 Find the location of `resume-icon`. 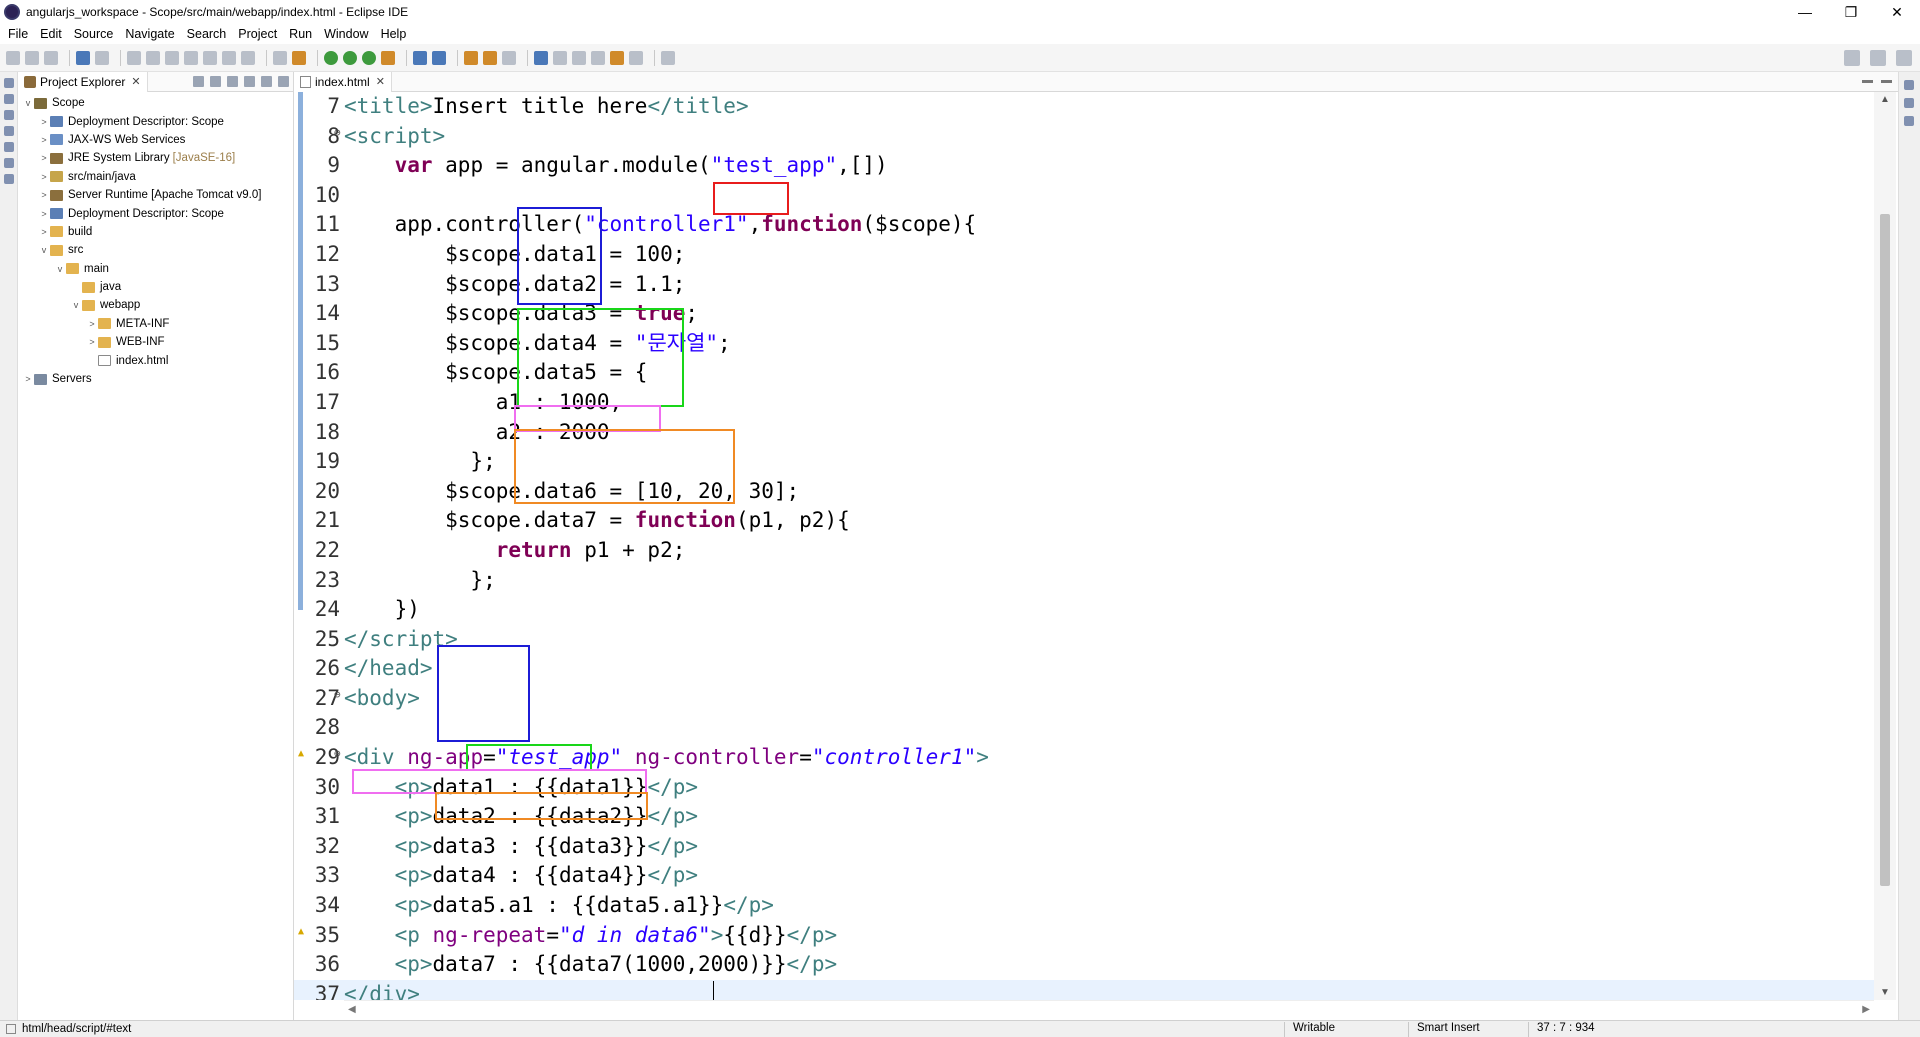

resume-icon is located at coordinates (134, 57).